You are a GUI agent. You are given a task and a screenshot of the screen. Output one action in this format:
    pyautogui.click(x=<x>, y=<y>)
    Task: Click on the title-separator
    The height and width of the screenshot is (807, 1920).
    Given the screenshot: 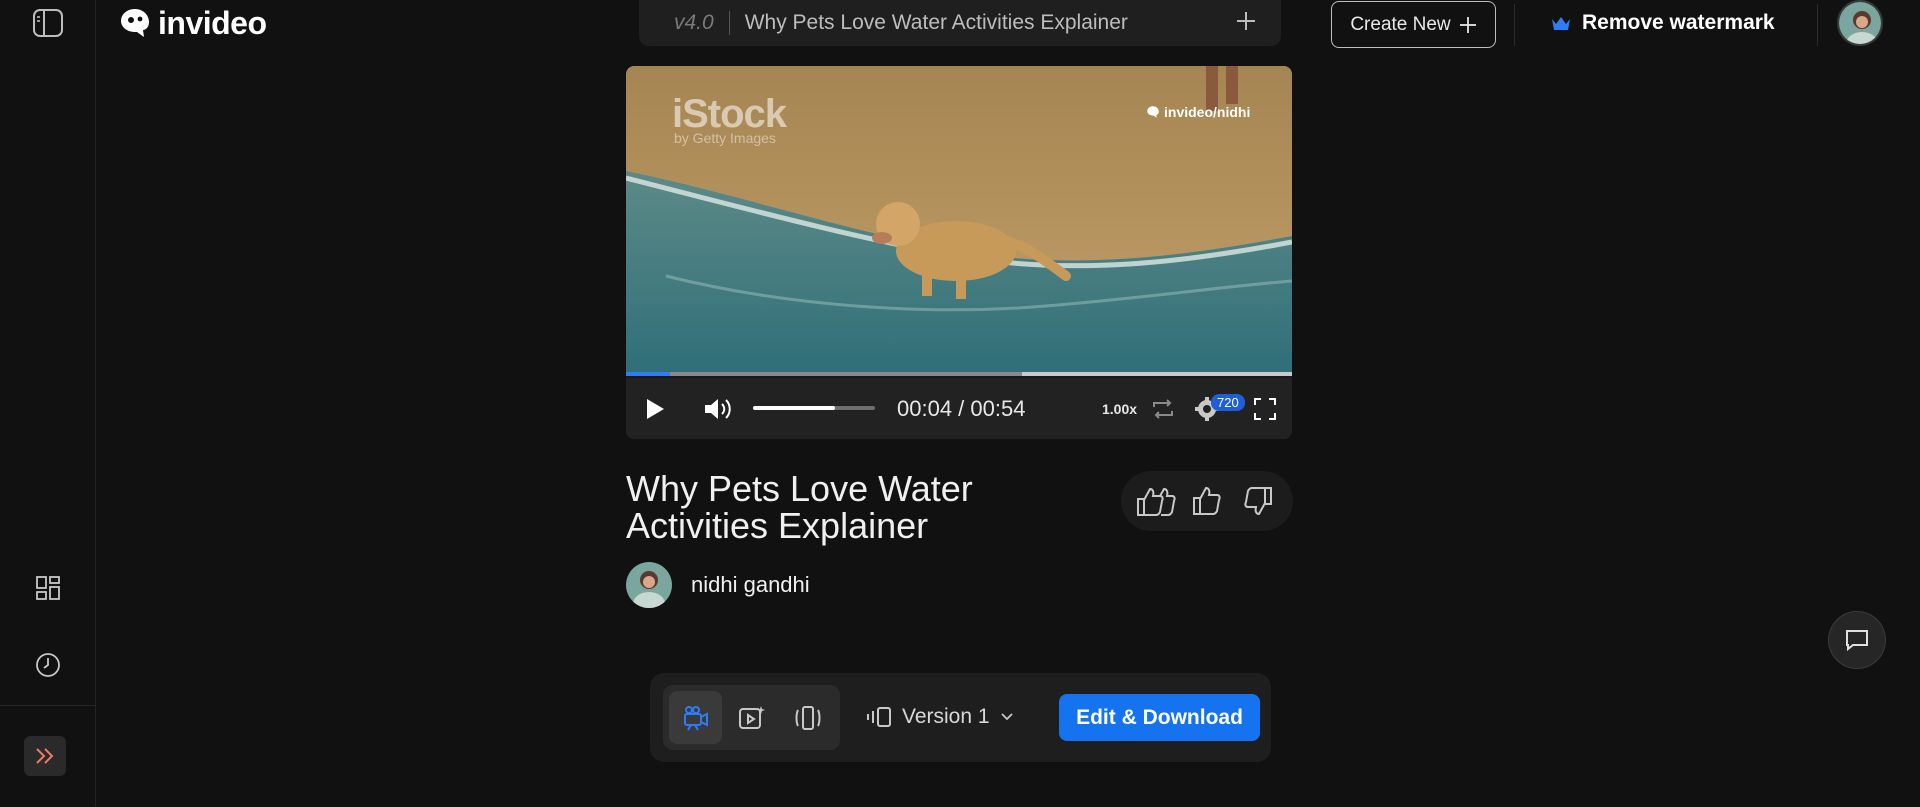 What is the action you would take?
    pyautogui.click(x=729, y=23)
    